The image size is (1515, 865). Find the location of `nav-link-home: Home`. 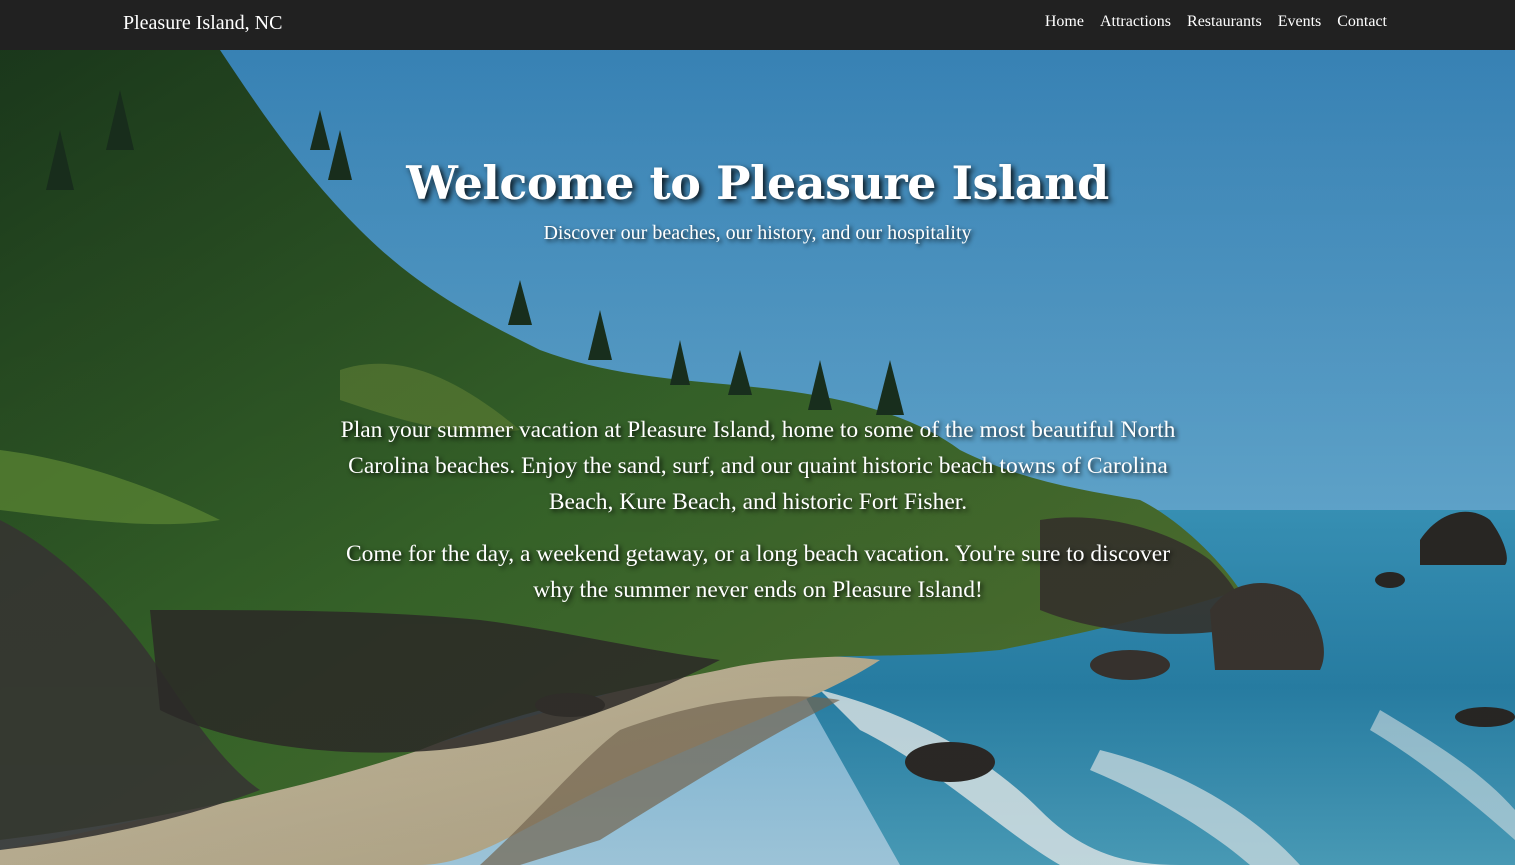

nav-link-home: Home is located at coordinates (1064, 22).